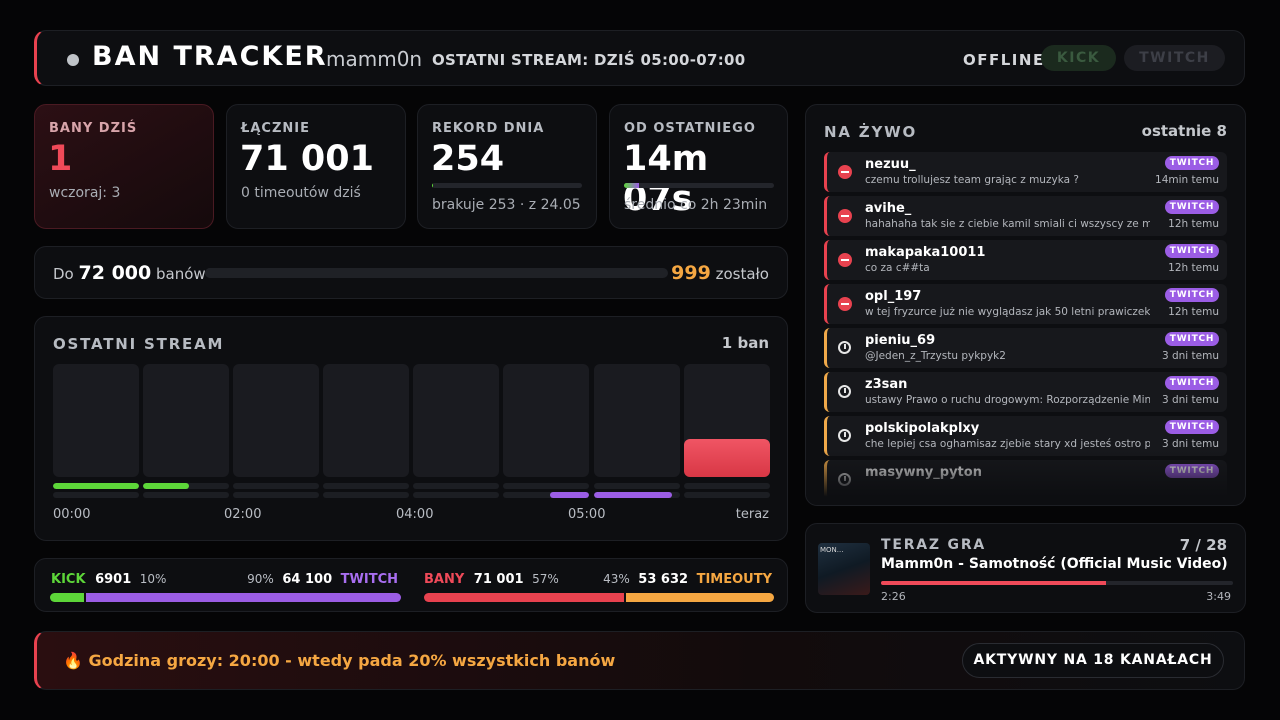  I want to click on goal-progress-fill, so click(433, 273).